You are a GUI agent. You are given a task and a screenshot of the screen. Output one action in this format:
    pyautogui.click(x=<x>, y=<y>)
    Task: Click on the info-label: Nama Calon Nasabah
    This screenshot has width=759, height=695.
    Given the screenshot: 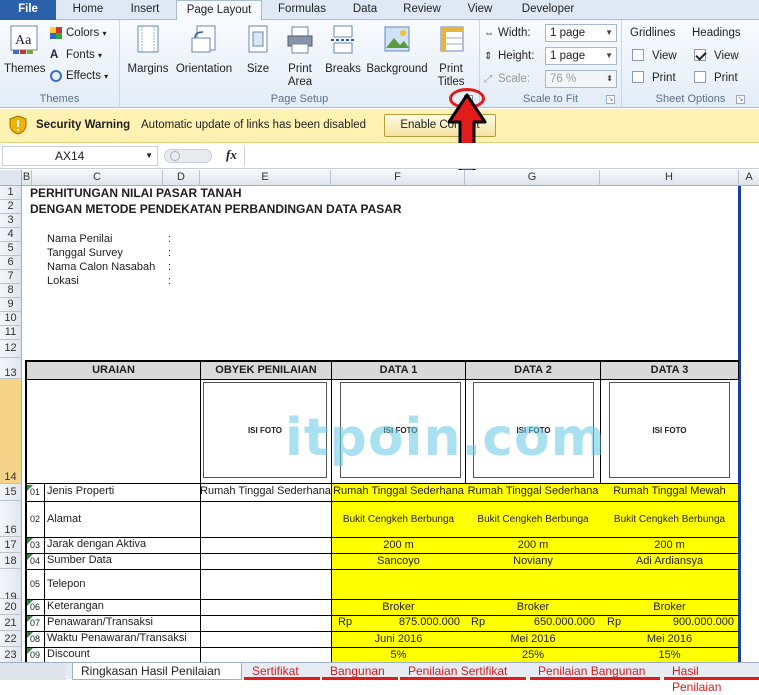 What is the action you would take?
    pyautogui.click(x=101, y=267)
    